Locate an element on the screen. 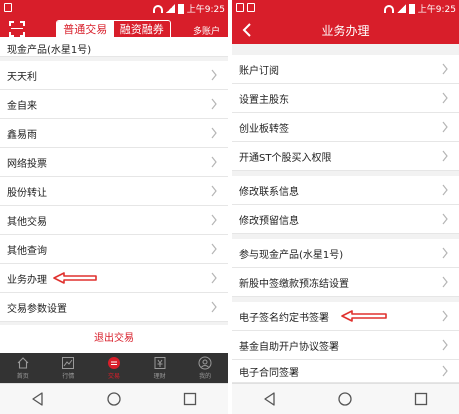 The height and width of the screenshot is (414, 459). chart-icon is located at coordinates (68, 363).